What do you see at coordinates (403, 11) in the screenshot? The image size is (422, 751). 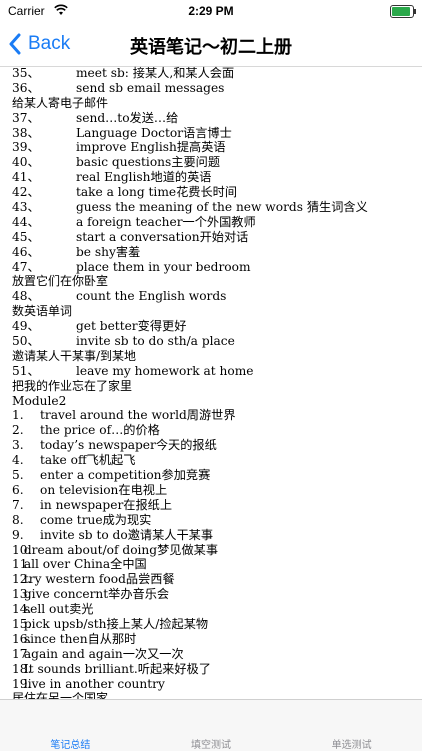 I see `battery-icon` at bounding box center [403, 11].